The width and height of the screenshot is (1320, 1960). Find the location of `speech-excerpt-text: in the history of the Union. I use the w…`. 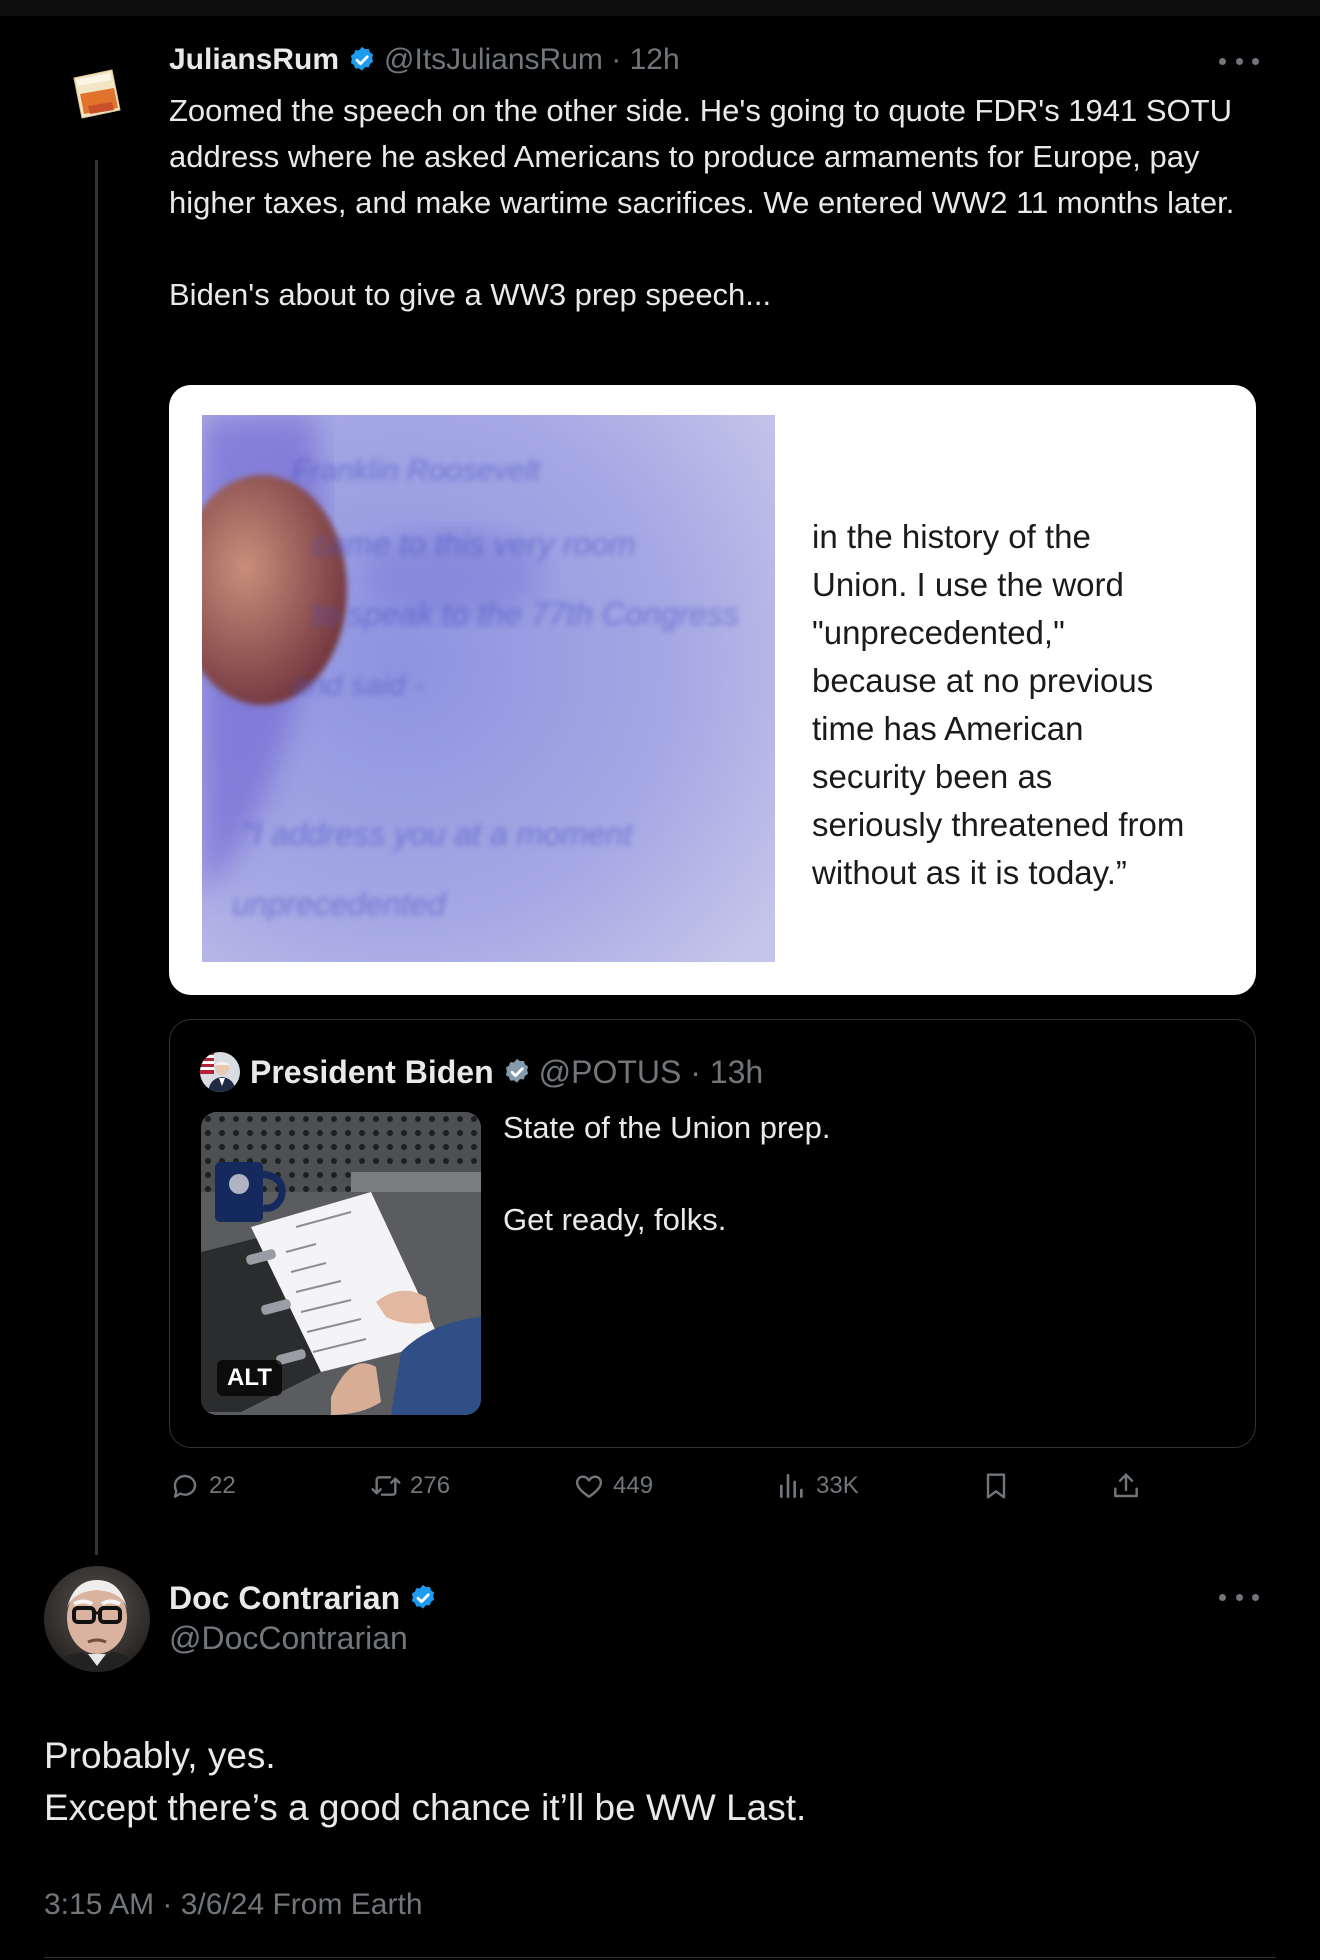

speech-excerpt-text: in the history of the Union. I use the w… is located at coordinates (998, 704).